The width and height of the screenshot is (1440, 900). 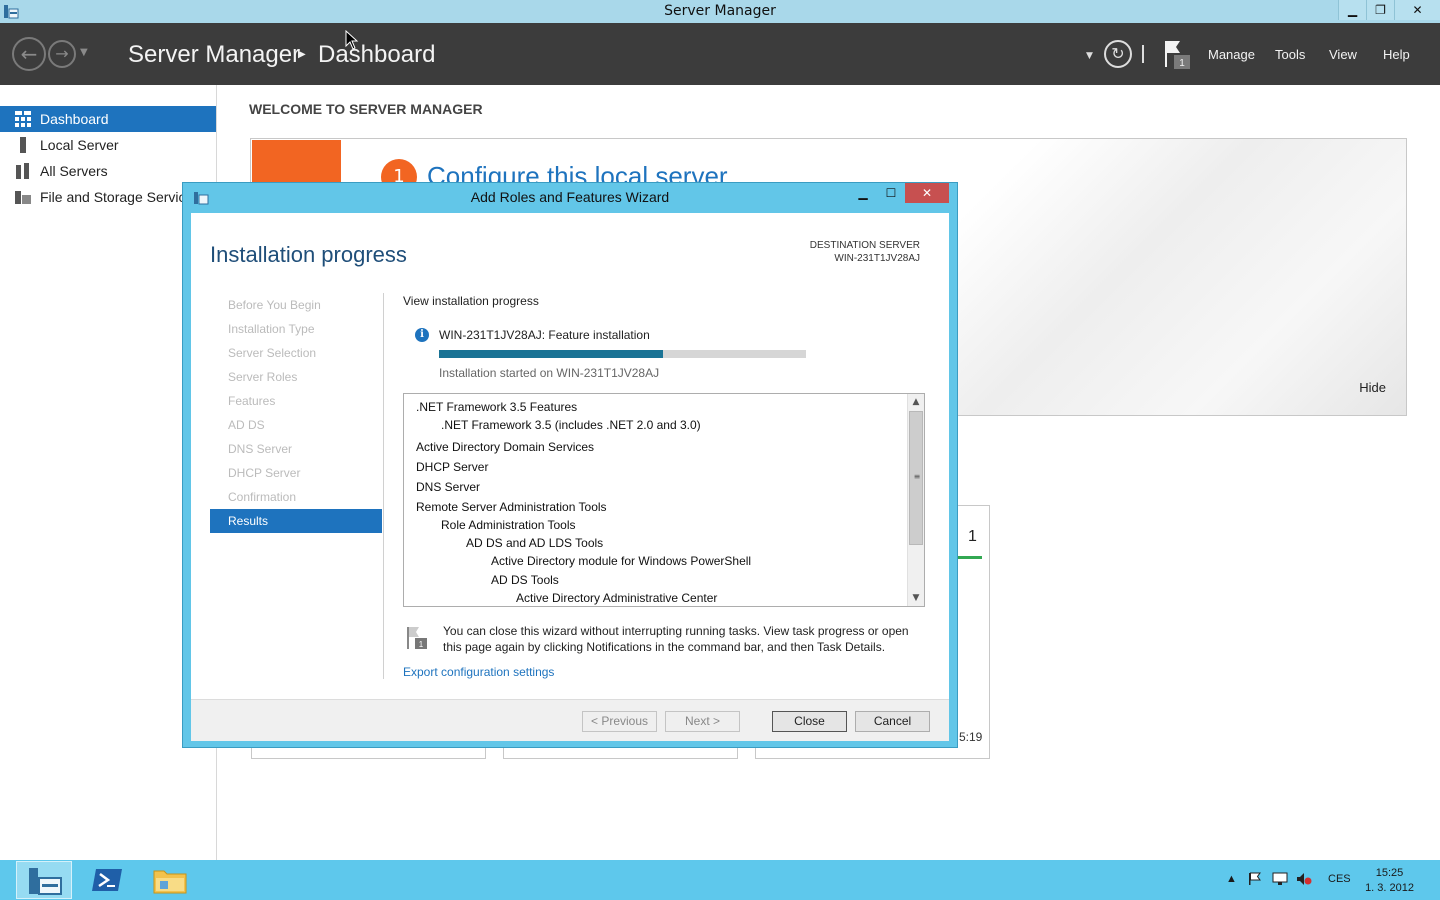 What do you see at coordinates (551, 354) in the screenshot?
I see `progress-fill` at bounding box center [551, 354].